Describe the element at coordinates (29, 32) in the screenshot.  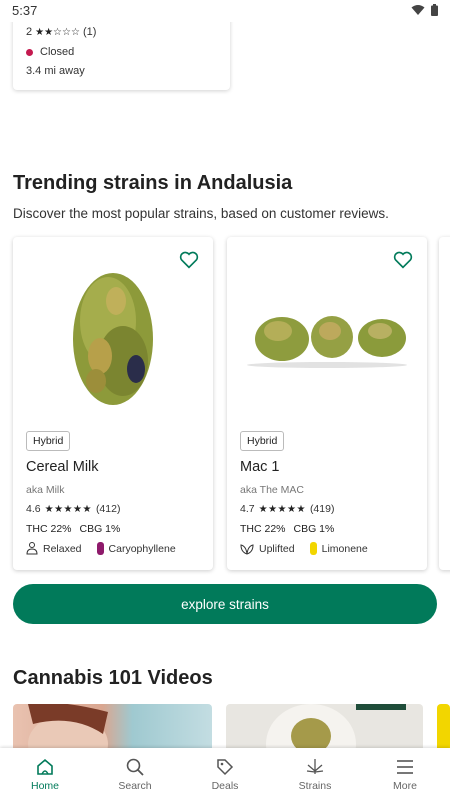
I see `rating-value: 2` at that location.